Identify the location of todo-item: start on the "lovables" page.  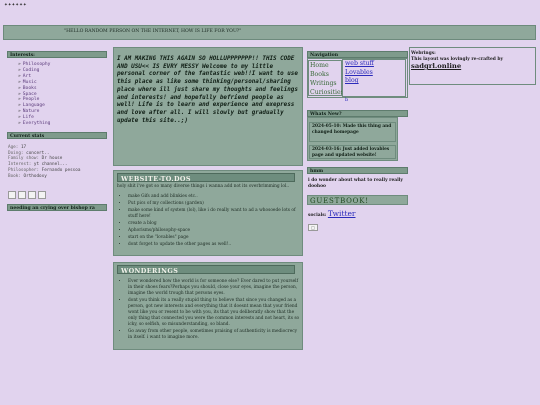
(214, 238).